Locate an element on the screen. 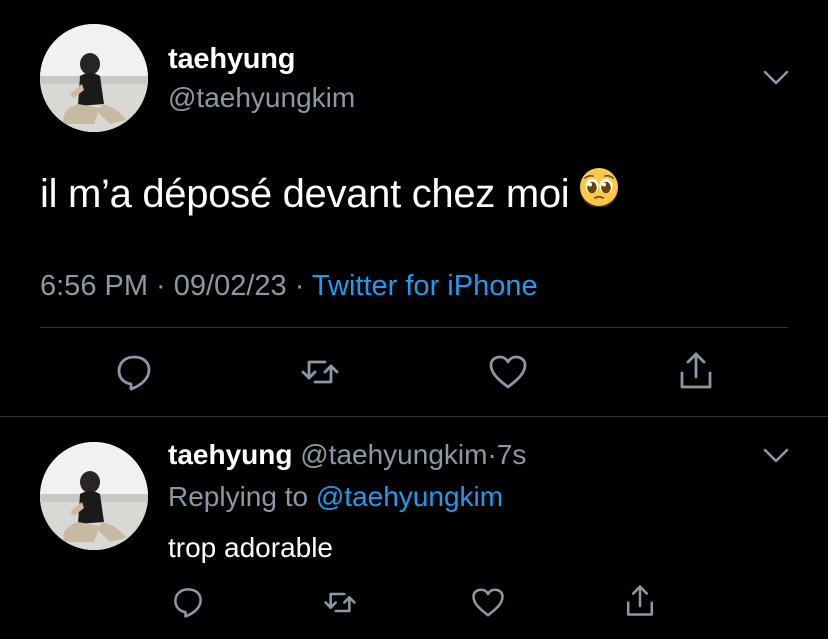 This screenshot has width=828, height=639. main-avatar is located at coordinates (94, 78).